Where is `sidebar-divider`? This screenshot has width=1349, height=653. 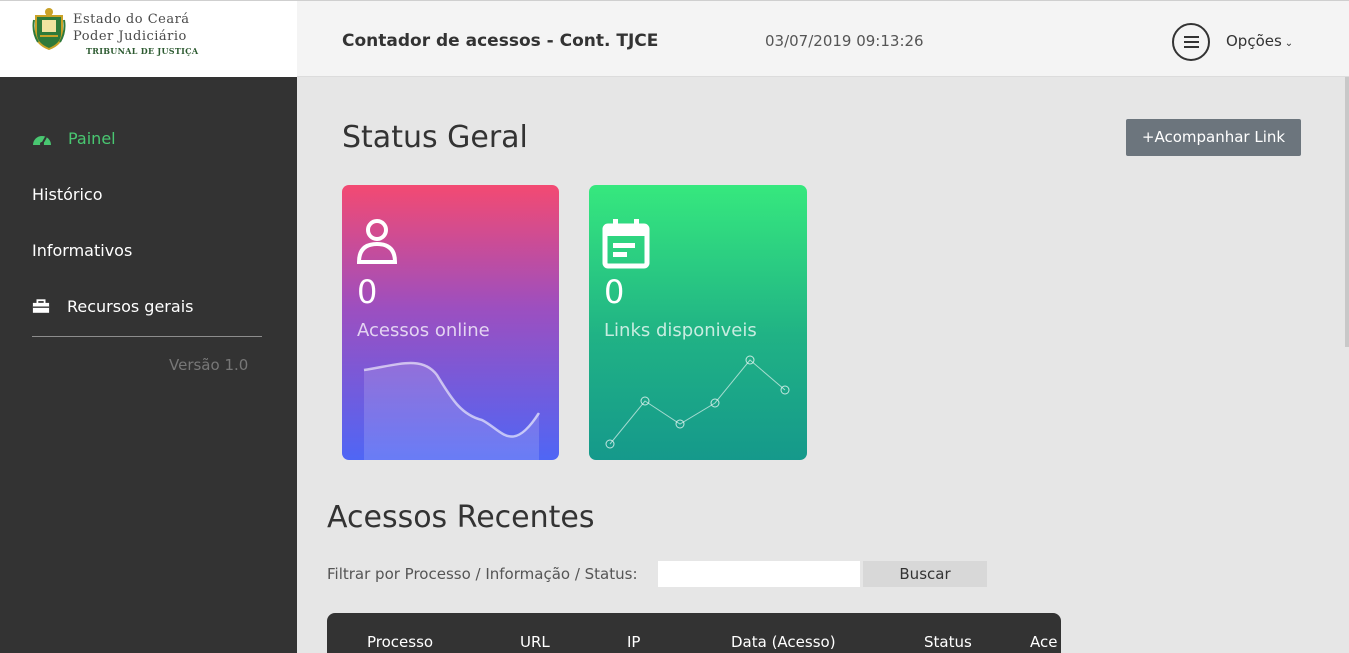 sidebar-divider is located at coordinates (147, 336).